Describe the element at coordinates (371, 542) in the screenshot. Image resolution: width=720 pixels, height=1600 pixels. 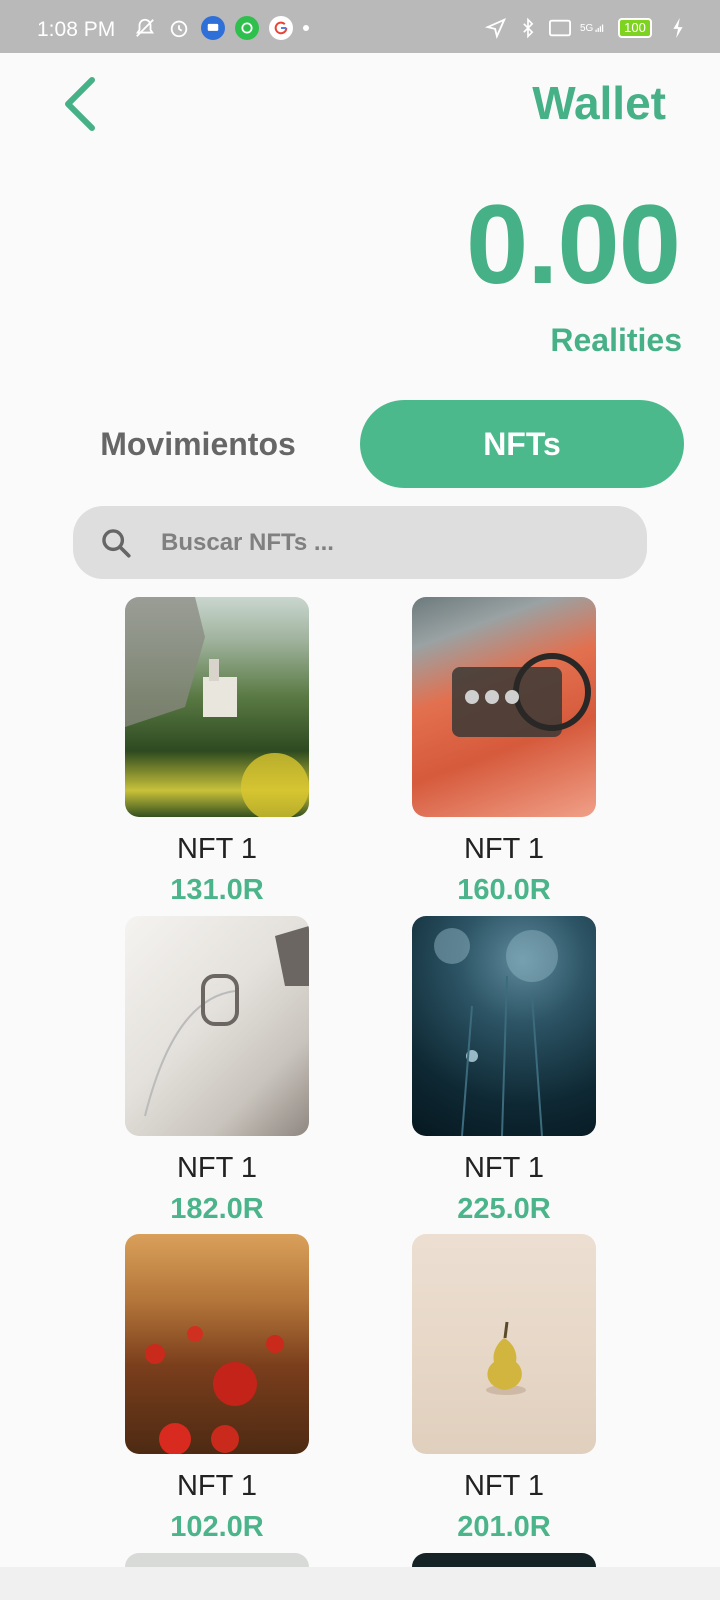
I see `search-input` at that location.